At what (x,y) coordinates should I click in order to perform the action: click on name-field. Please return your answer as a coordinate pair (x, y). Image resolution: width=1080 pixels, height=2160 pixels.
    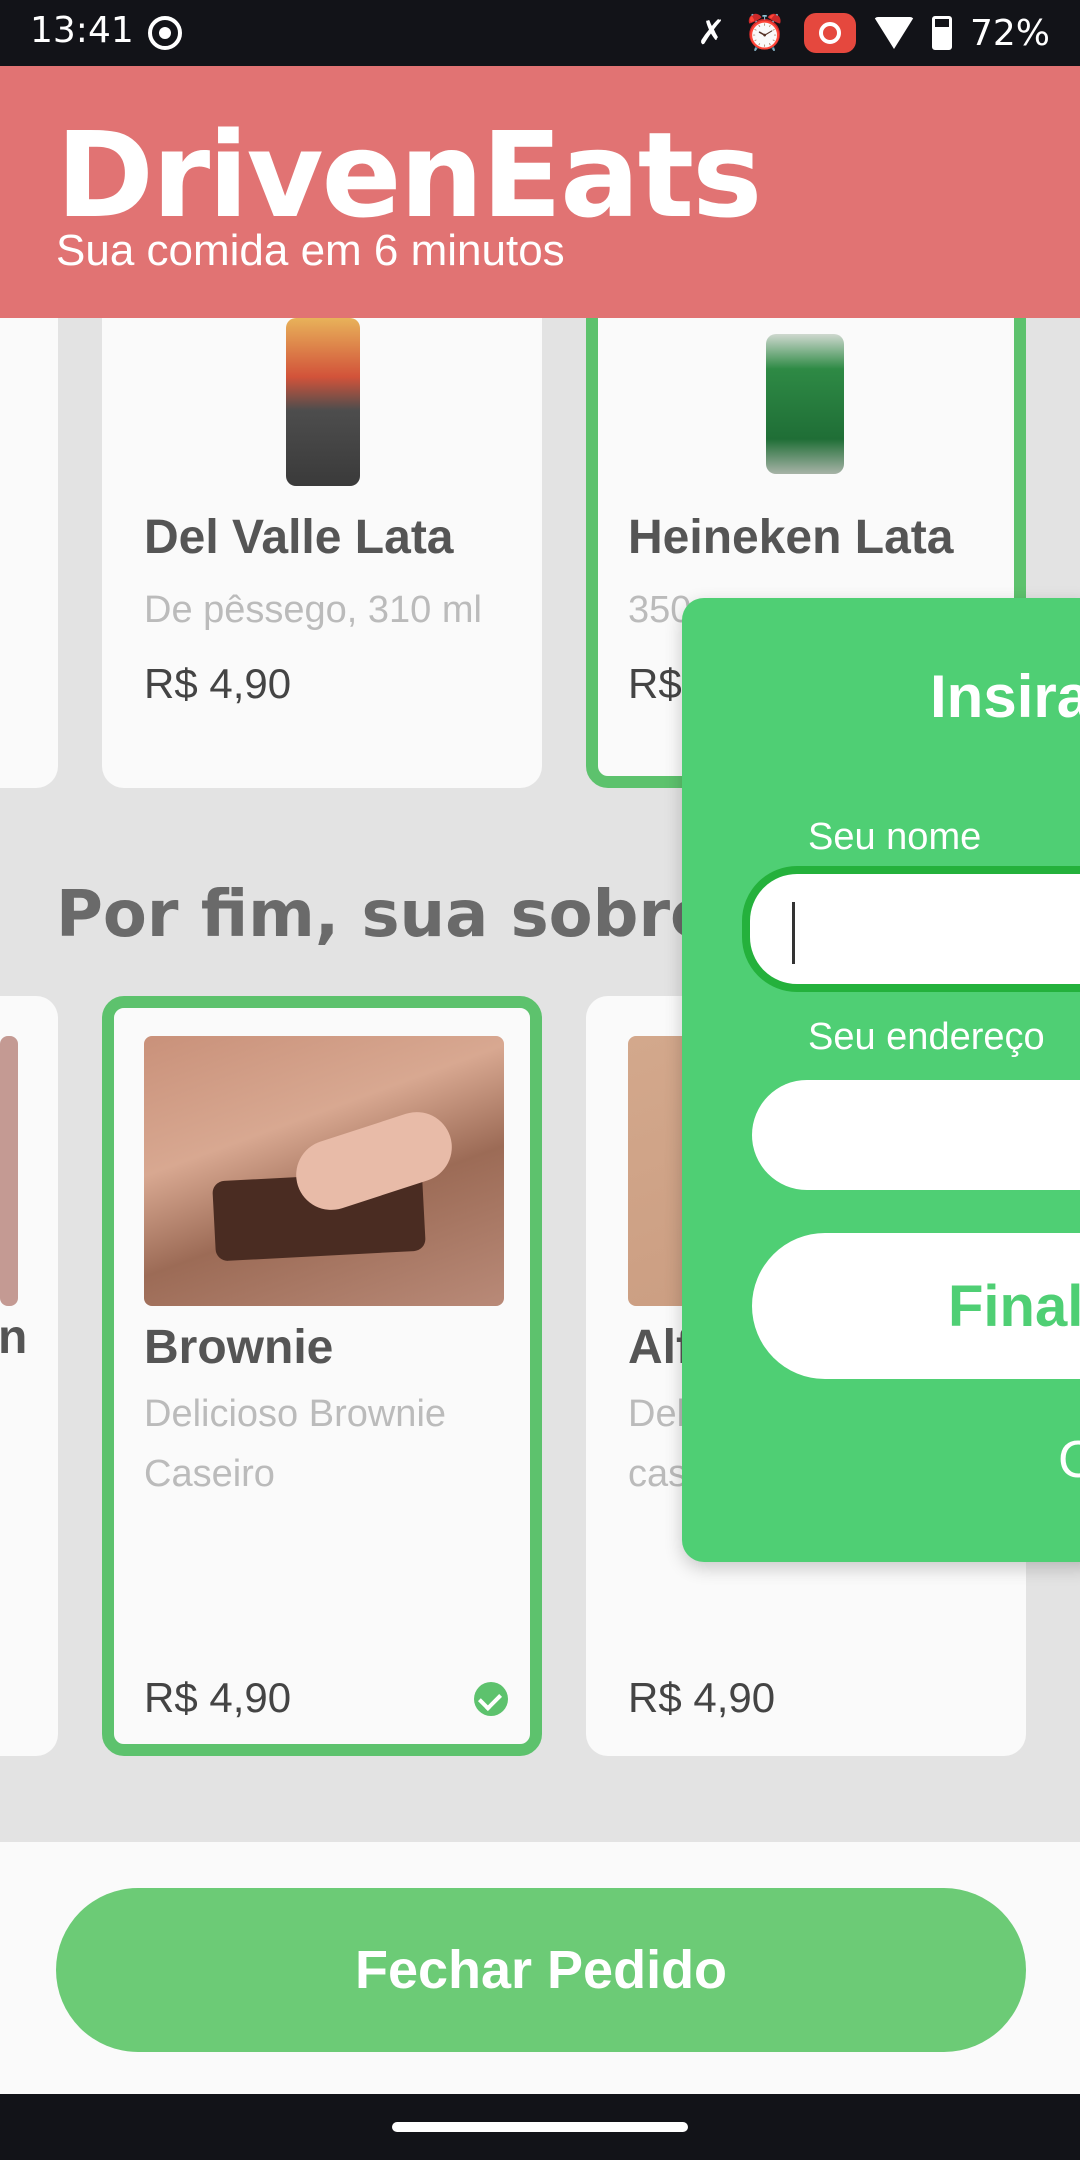
    Looking at the image, I should click on (911, 929).